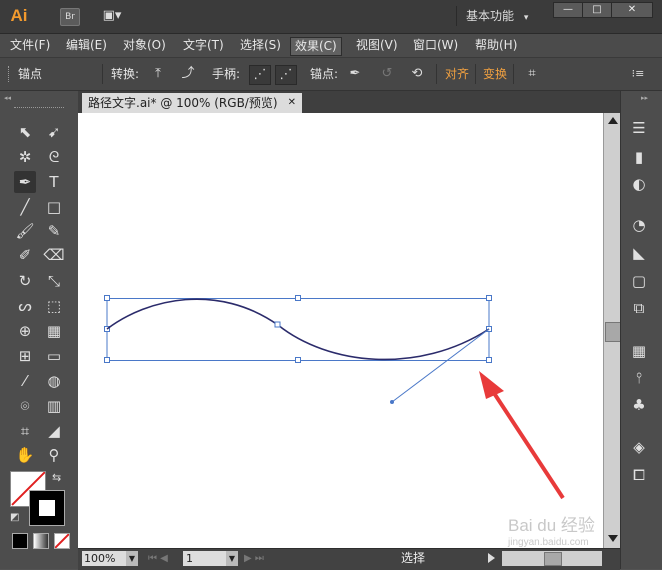 This screenshot has height=570, width=662. Describe the element at coordinates (639, 351) in the screenshot. I see `swatches-panel-icon: ▦` at that location.